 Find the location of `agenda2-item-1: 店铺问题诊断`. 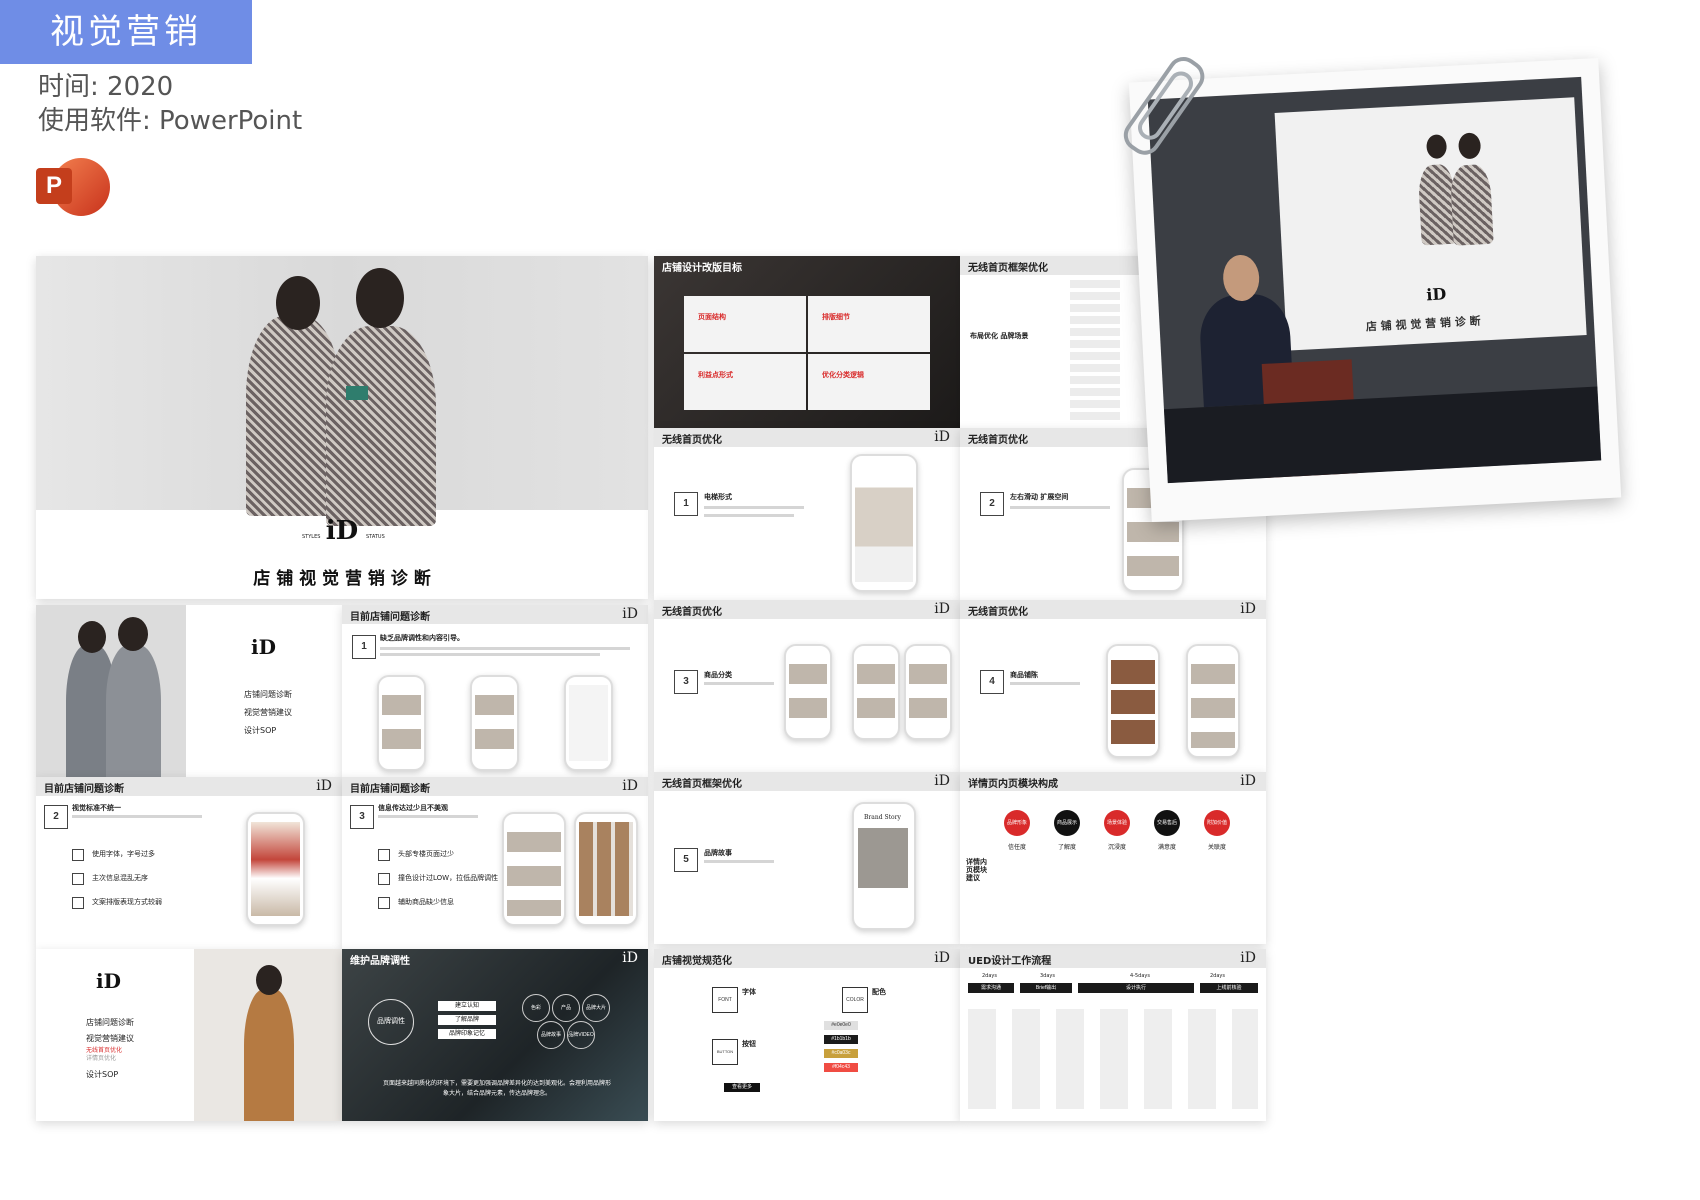

agenda2-item-1: 店铺问题诊断 is located at coordinates (110, 1022).